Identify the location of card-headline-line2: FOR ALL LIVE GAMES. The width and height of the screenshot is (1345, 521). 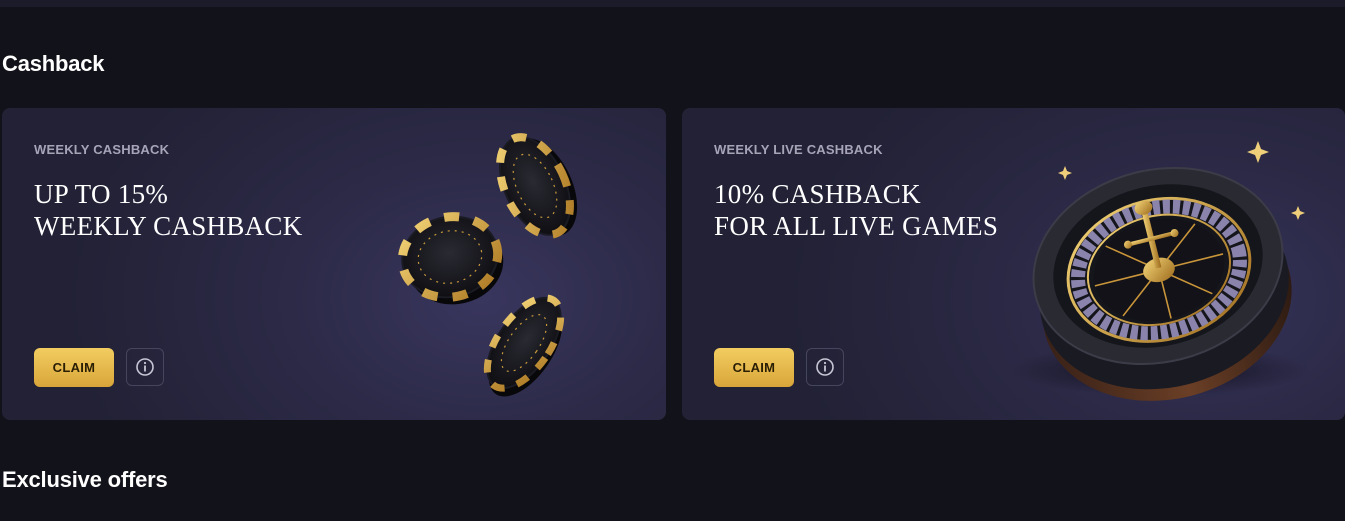
(856, 226).